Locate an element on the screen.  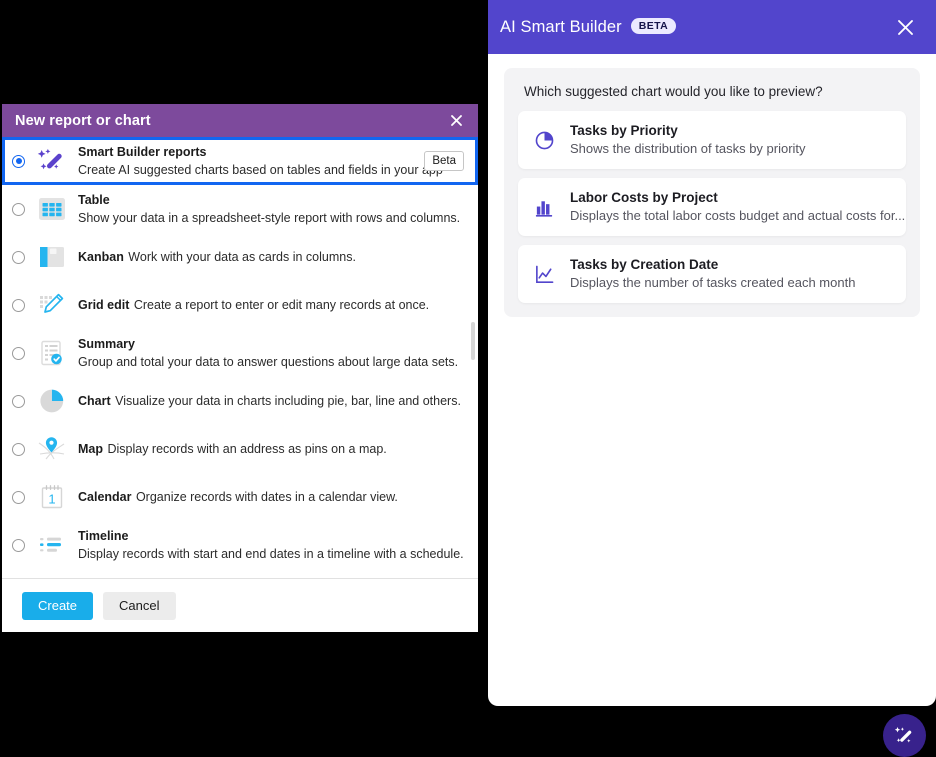
pencil-grid-glyph is located at coordinates (52, 303).